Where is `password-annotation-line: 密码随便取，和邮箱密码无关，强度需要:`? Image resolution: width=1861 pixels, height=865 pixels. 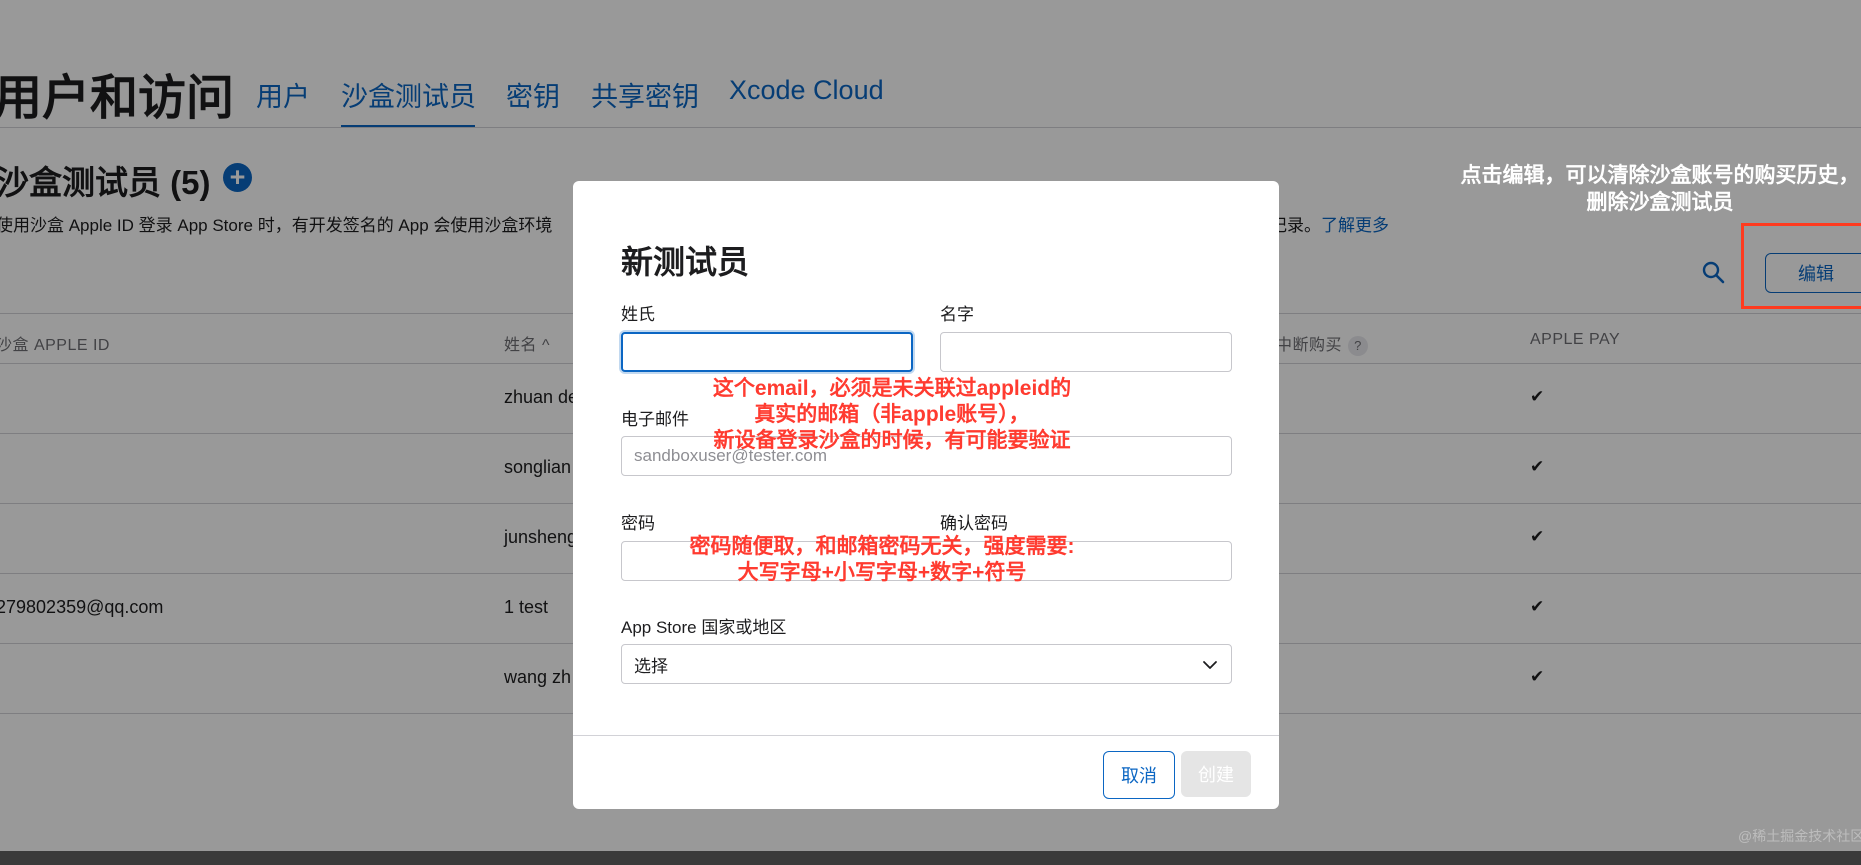 password-annotation-line: 密码随便取，和邮箱密码无关，强度需要: is located at coordinates (882, 546).